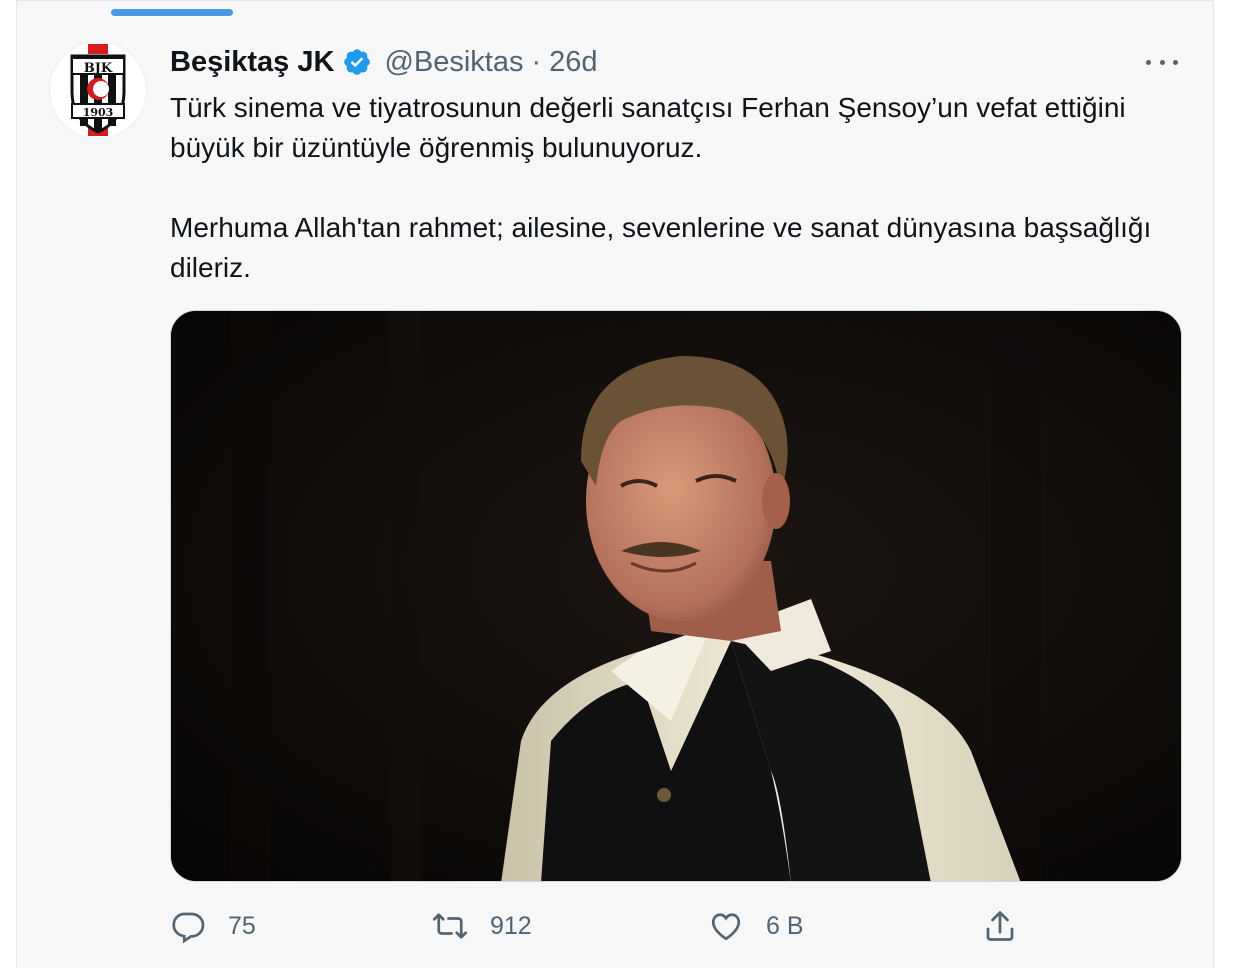  What do you see at coordinates (756, 926) in the screenshot?
I see `like-button: 6 B` at bounding box center [756, 926].